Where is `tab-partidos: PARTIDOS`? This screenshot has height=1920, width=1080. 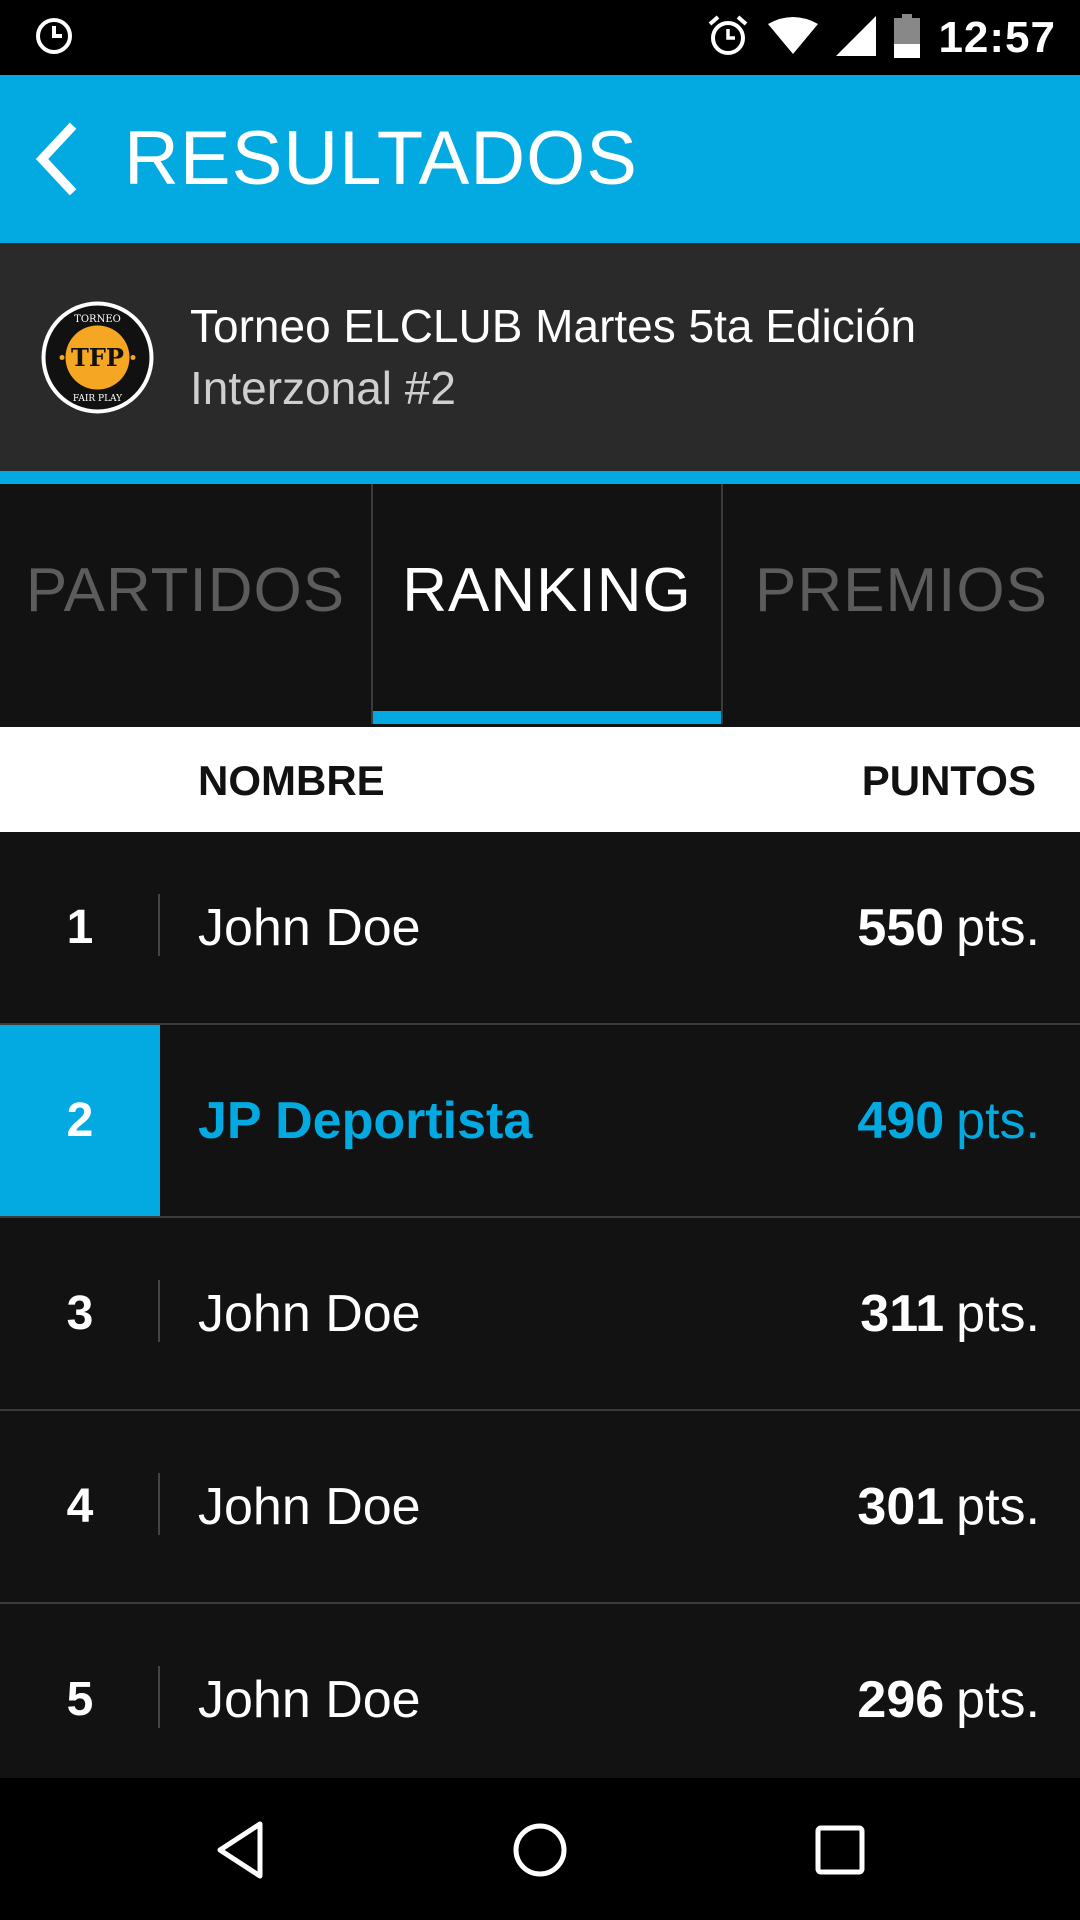
tab-partidos: PARTIDOS is located at coordinates (185, 604).